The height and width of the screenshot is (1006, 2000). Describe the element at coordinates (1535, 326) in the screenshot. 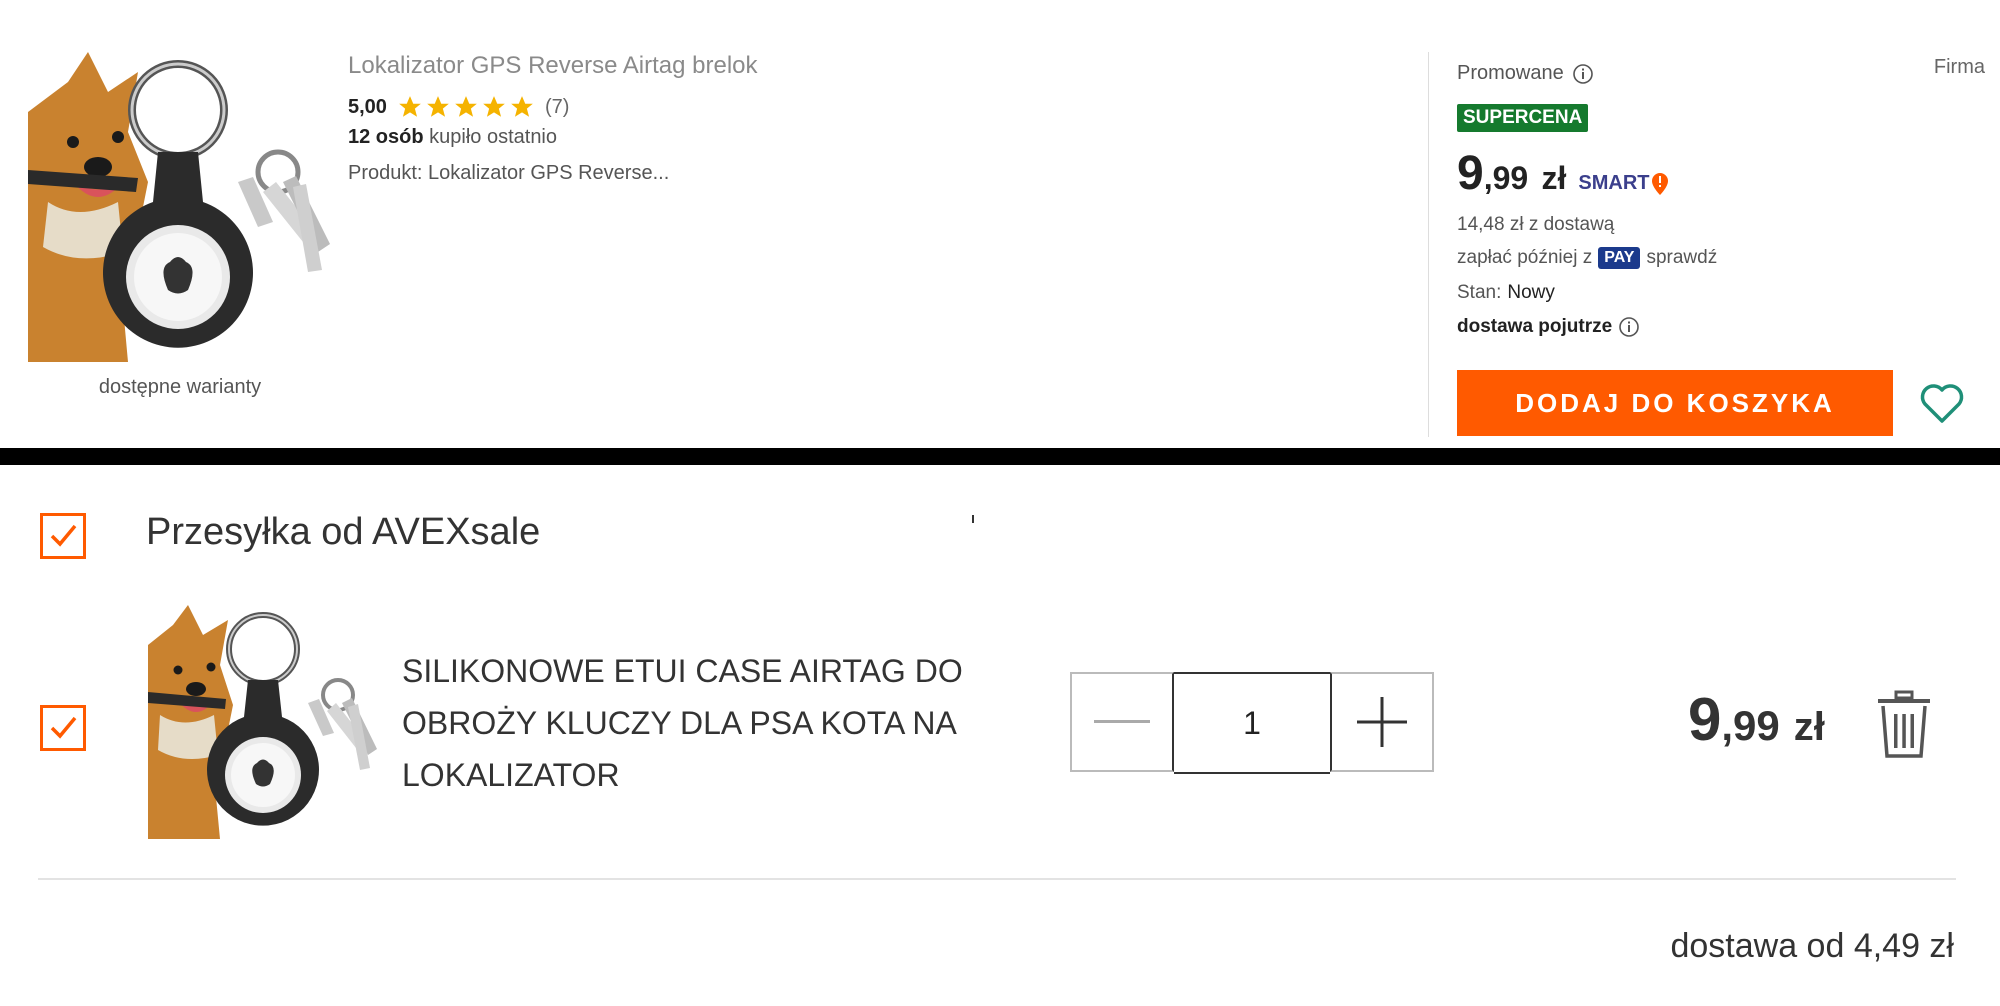

I see `delivery-time: dostawa pojutrze` at that location.